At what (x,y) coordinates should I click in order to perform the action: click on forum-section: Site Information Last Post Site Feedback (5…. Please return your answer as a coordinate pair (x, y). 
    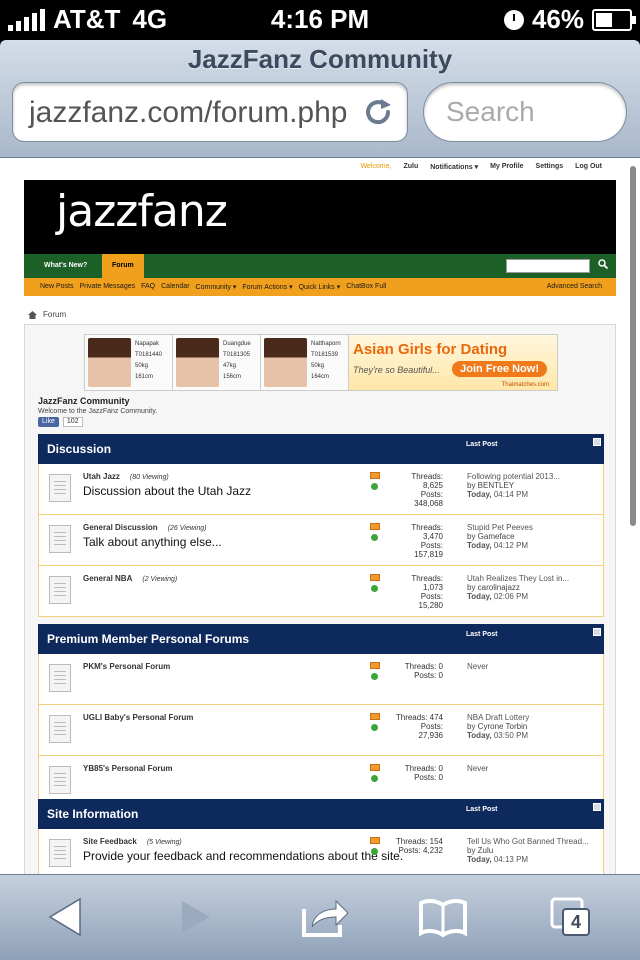
    Looking at the image, I should click on (321, 836).